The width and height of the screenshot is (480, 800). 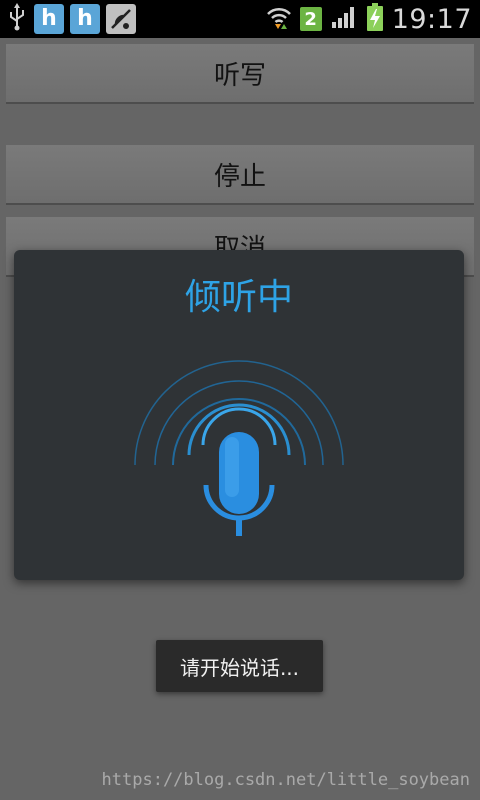 I want to click on dialog-title: 倾听中, so click(x=238, y=297).